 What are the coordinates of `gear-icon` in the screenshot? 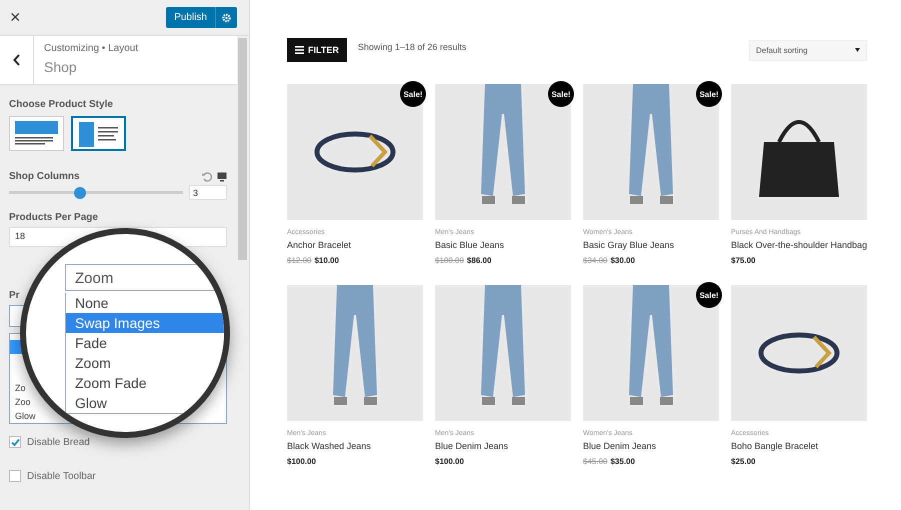 It's located at (226, 17).